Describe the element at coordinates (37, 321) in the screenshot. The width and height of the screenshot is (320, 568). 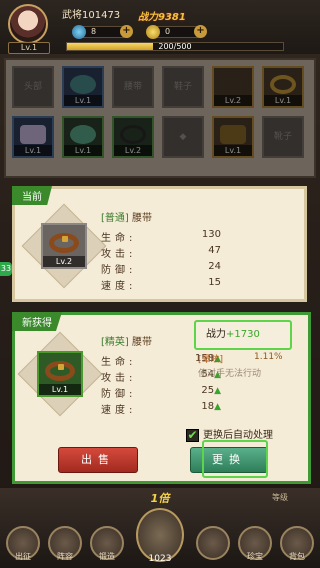
I see `new-tag: 新获得` at that location.